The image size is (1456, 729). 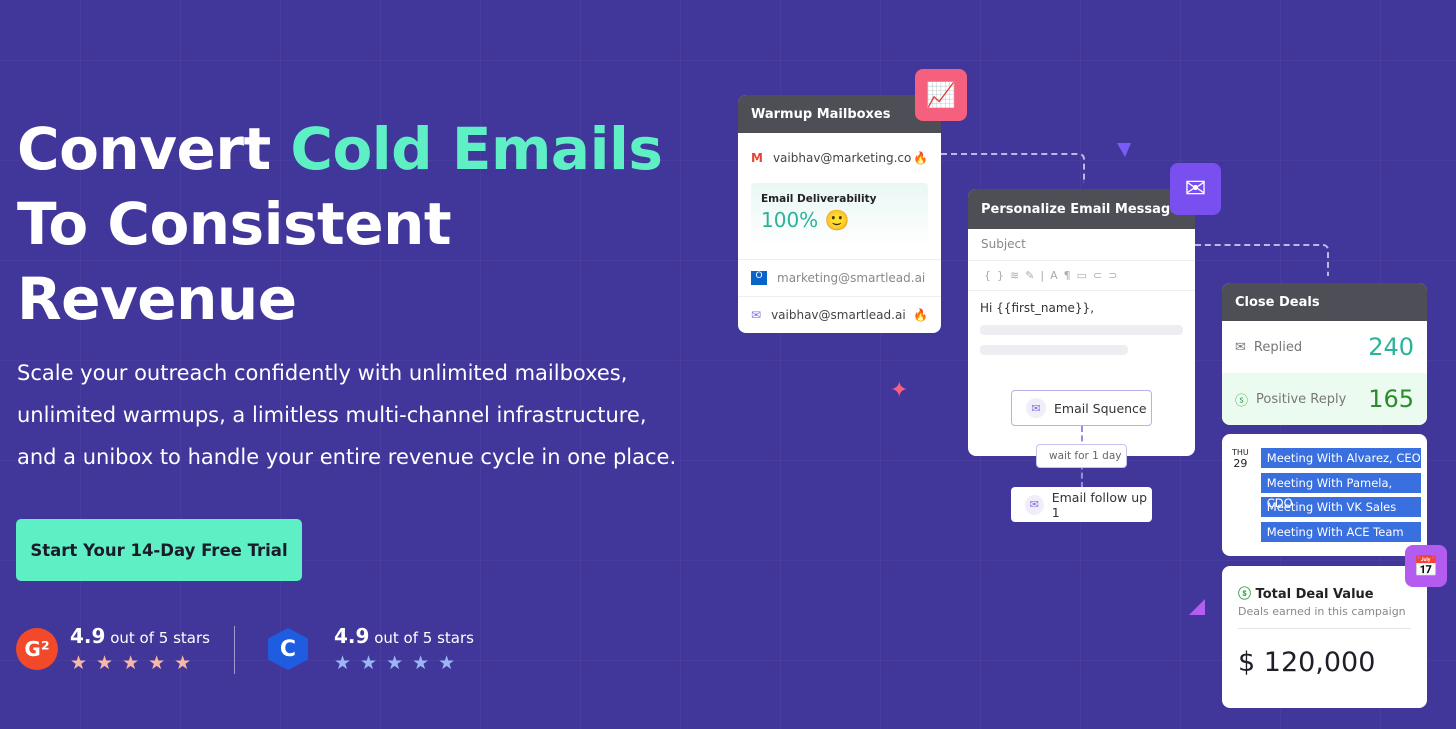 What do you see at coordinates (1324, 347) in the screenshot?
I see `replied-row: ✉ Replied 240` at bounding box center [1324, 347].